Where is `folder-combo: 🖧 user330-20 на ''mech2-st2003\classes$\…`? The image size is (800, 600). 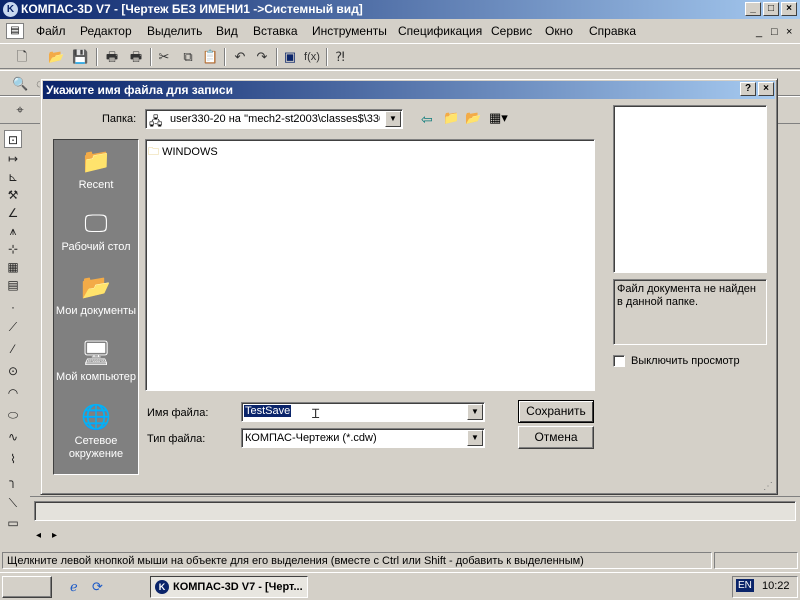
folder-combo: 🖧 user330-20 на ''mech2-st2003\classes$\… is located at coordinates (274, 119).